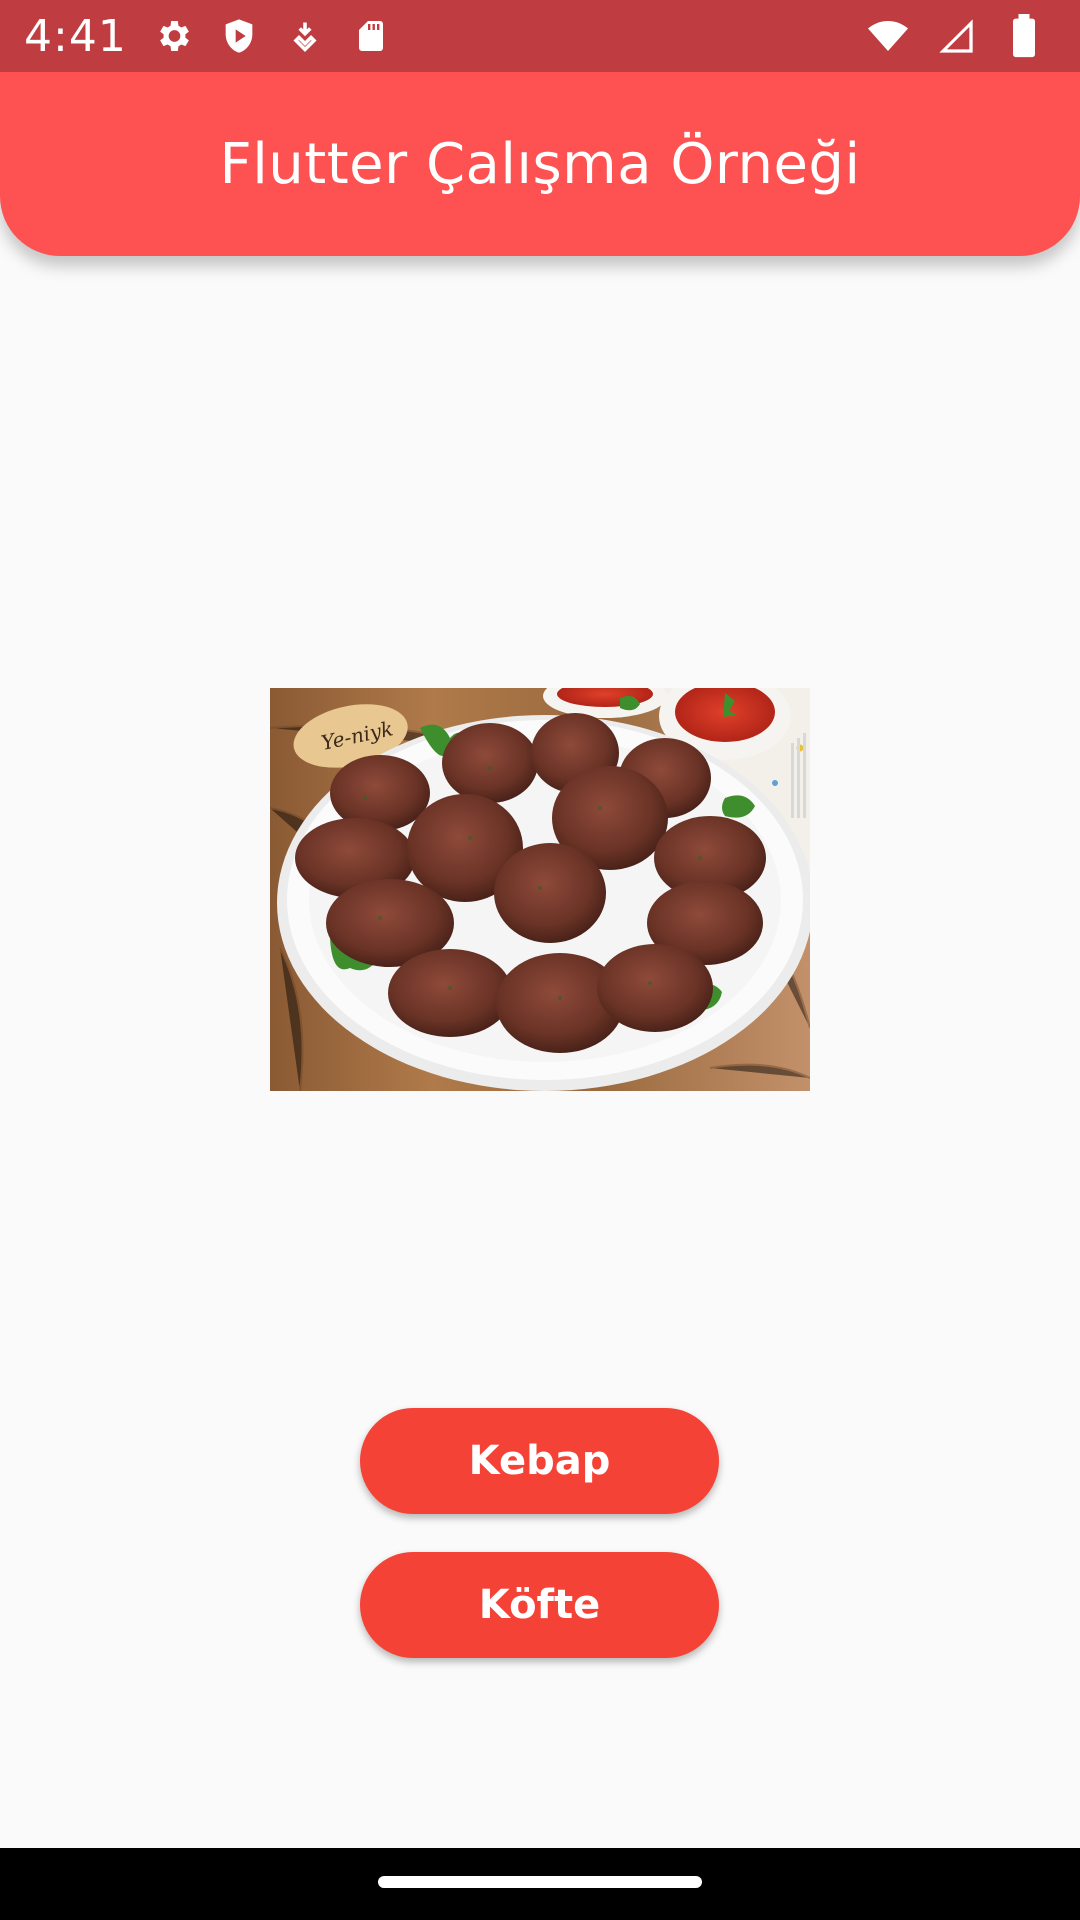 This screenshot has height=1920, width=1080. What do you see at coordinates (1024, 36) in the screenshot?
I see `battery-icon` at bounding box center [1024, 36].